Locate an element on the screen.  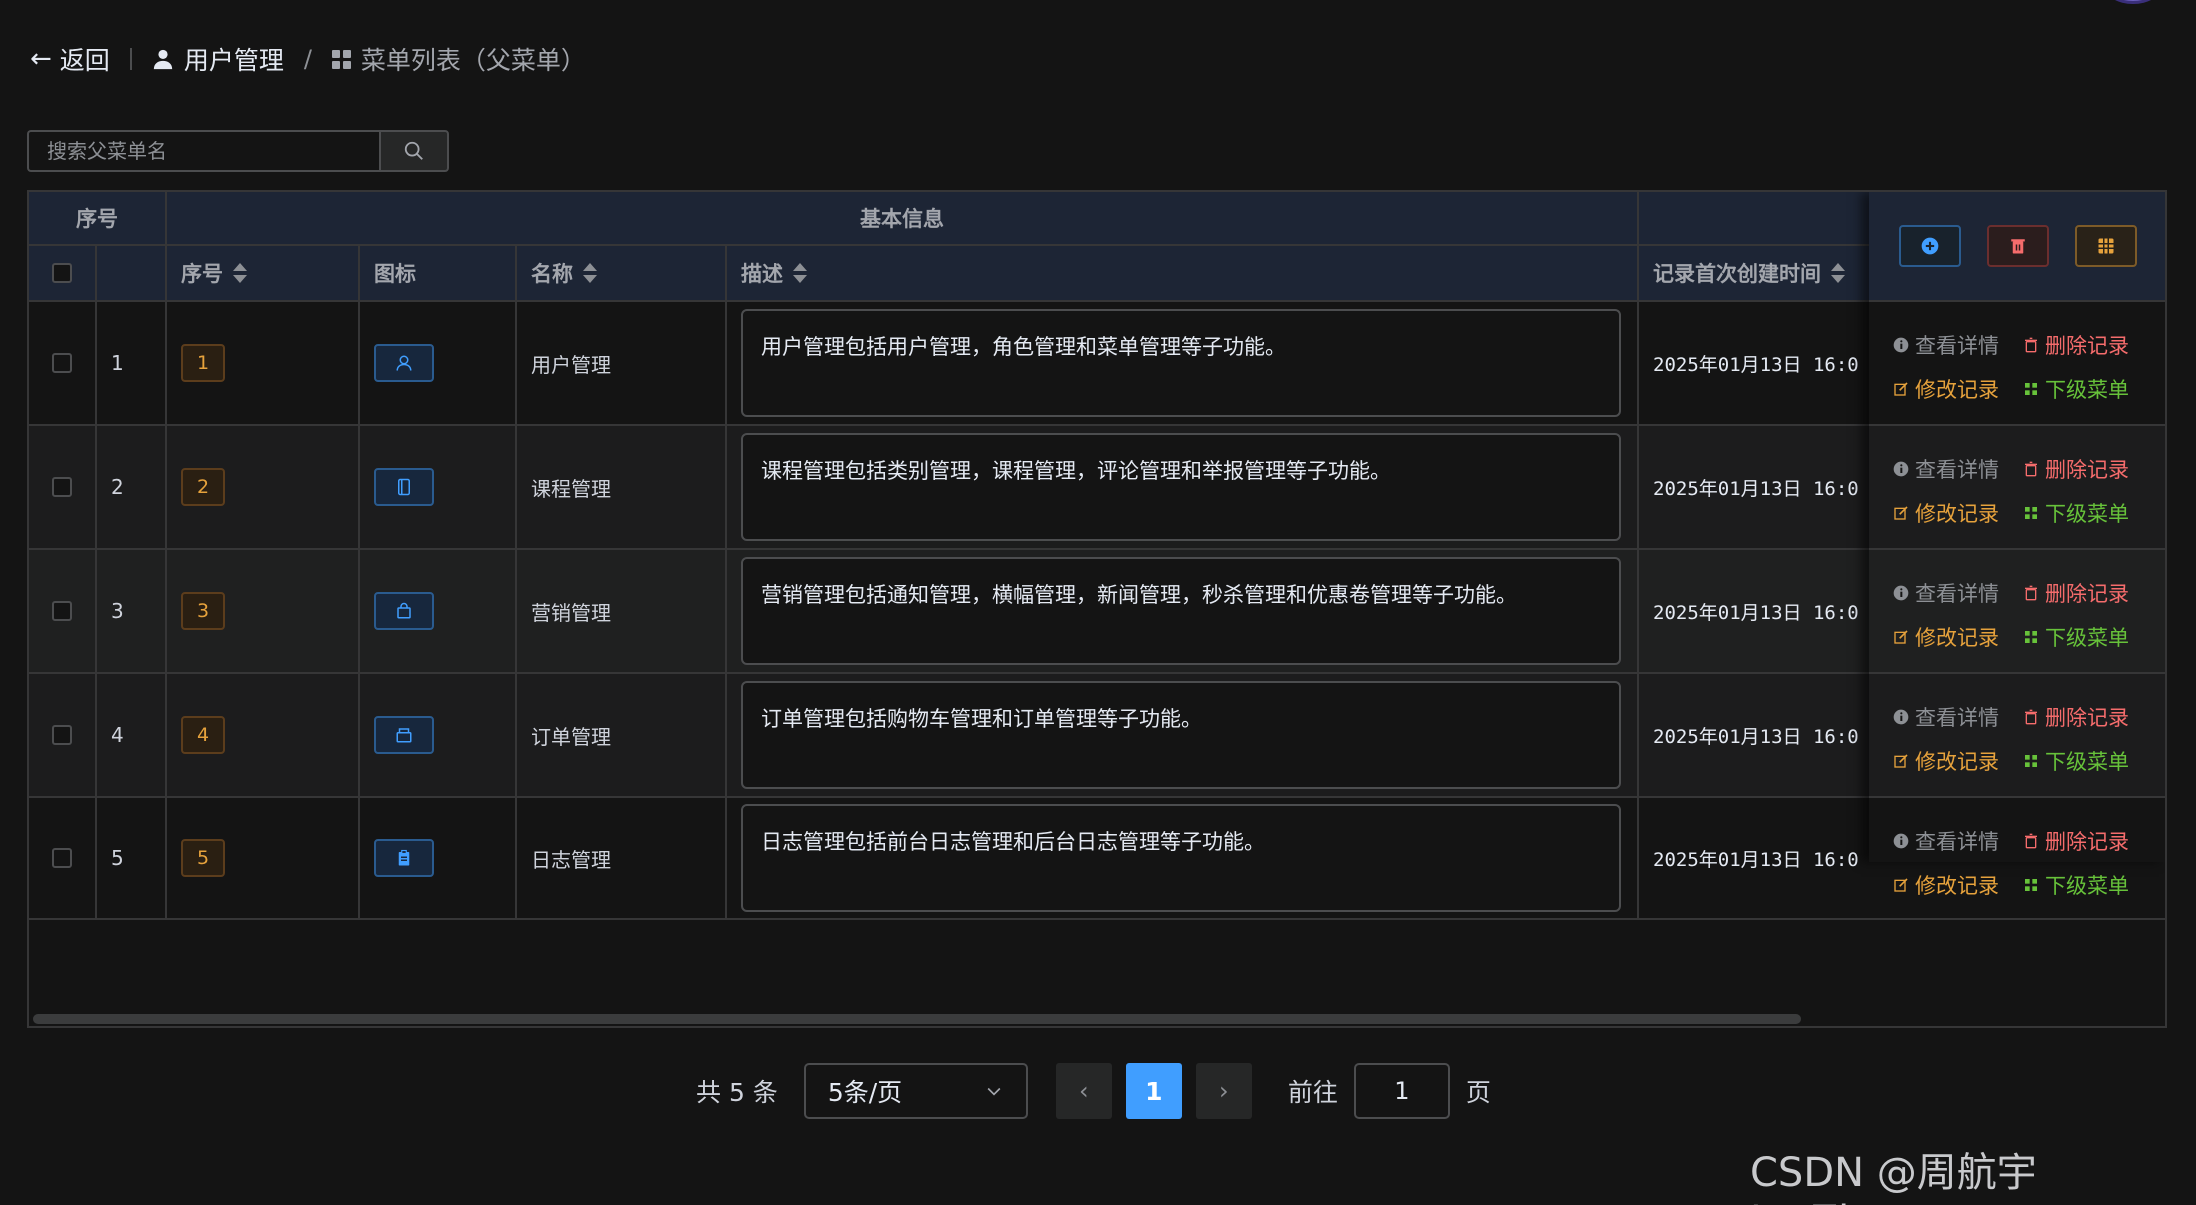
prev-page-button: ‹ is located at coordinates (1083, 1091).